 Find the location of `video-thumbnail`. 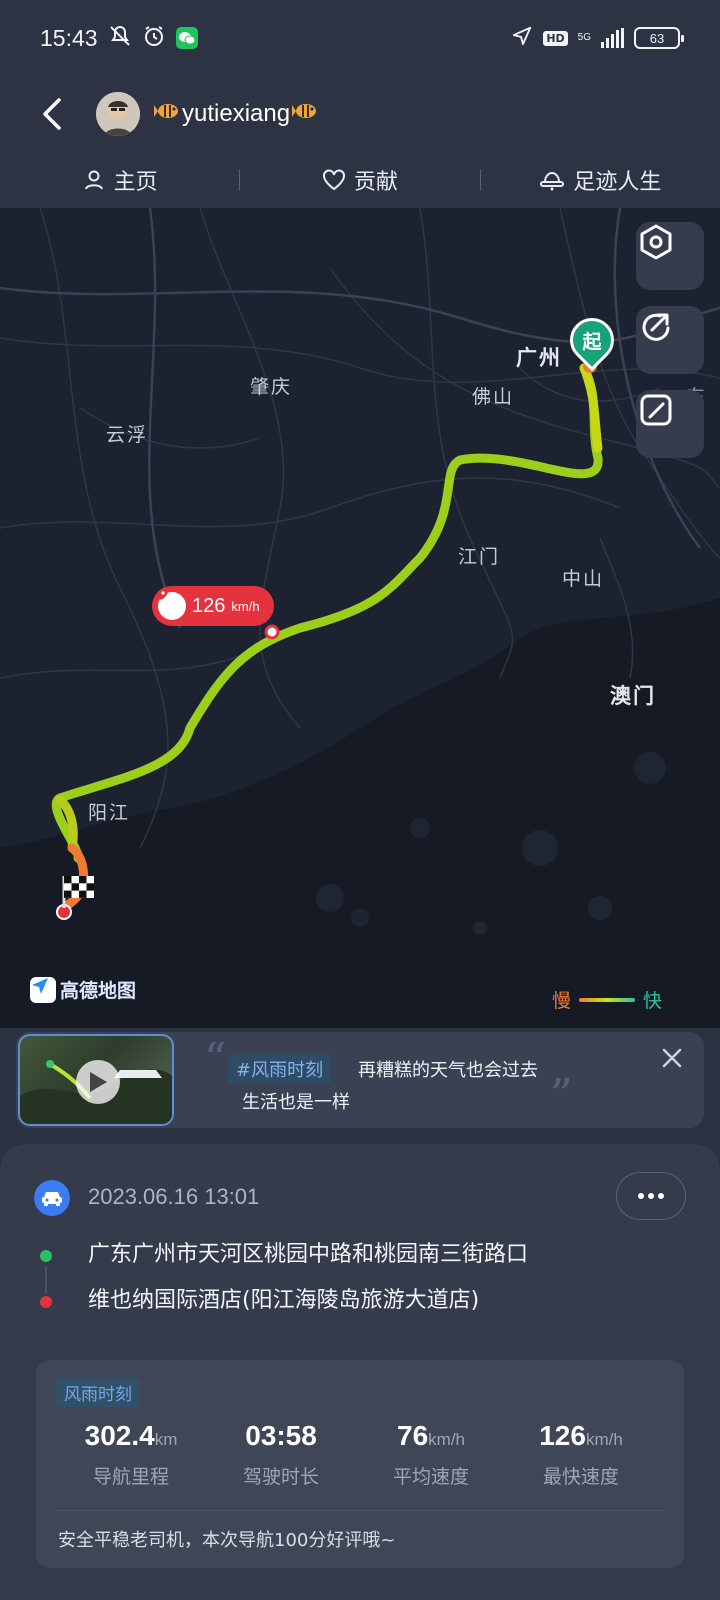

video-thumbnail is located at coordinates (96, 1080).